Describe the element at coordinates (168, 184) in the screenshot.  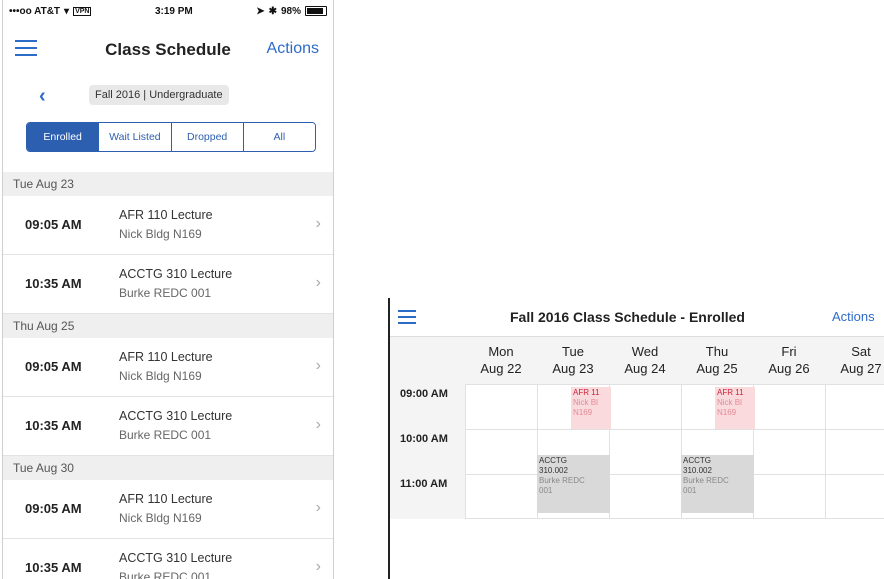
I see `day-header: Tue Aug 23` at that location.